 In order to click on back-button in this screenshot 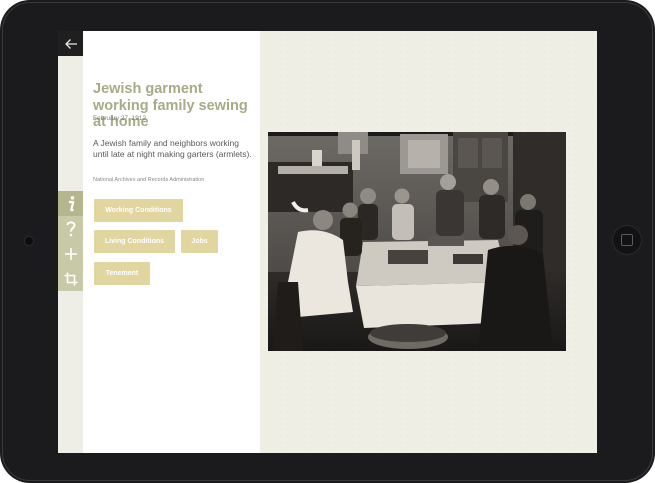, I will do `click(70, 43)`.